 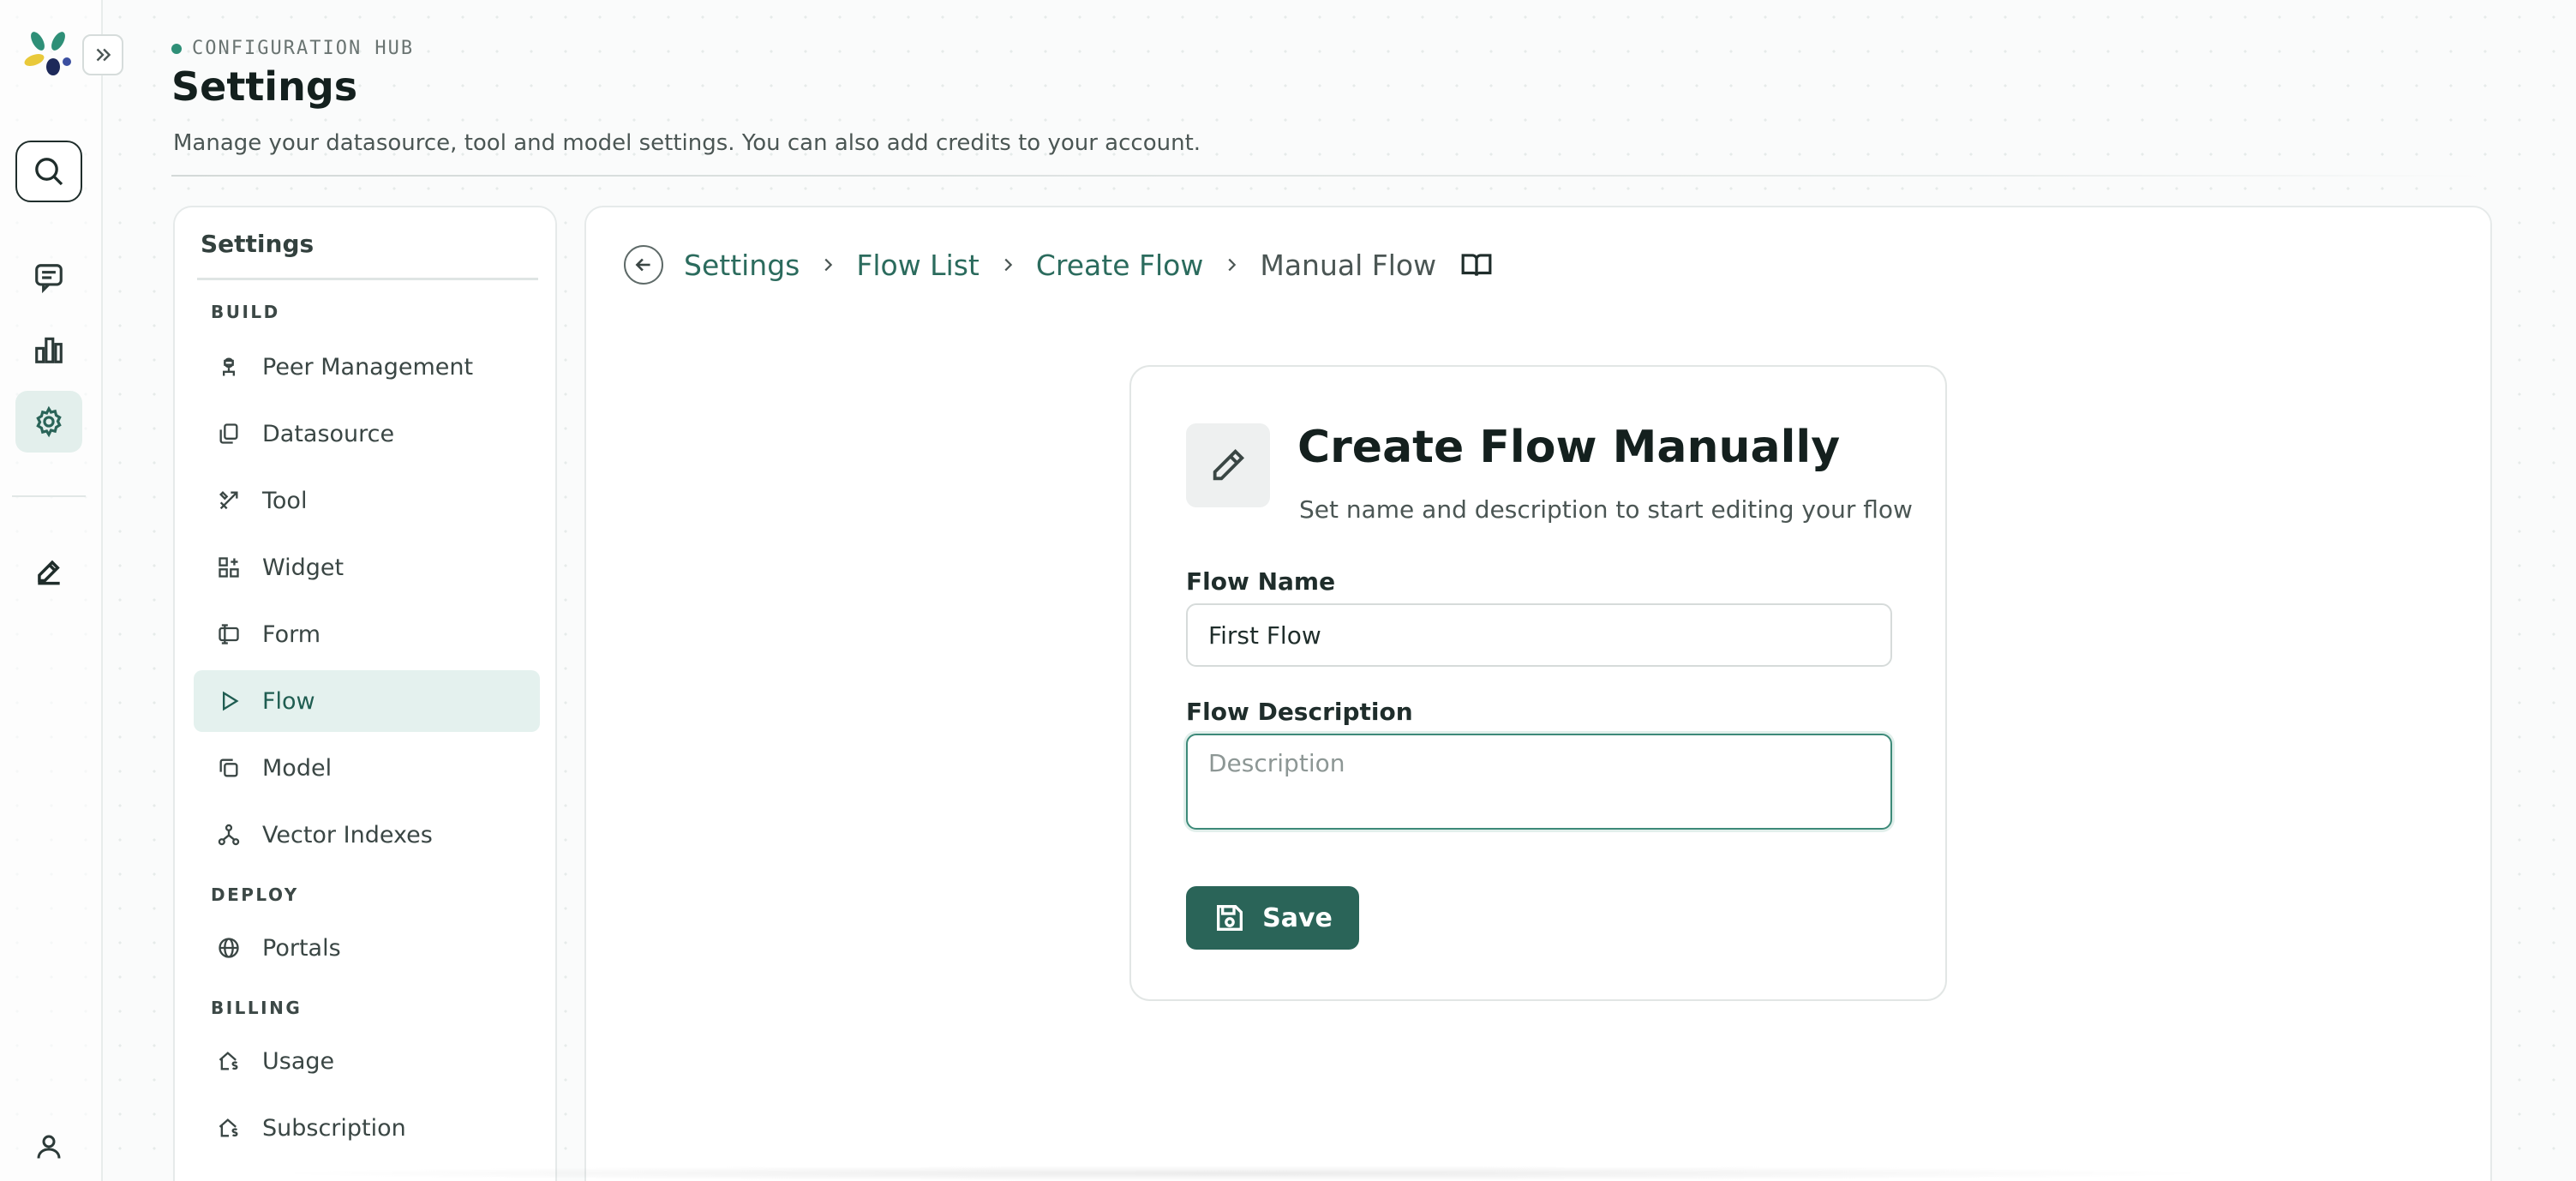 I want to click on sidebar-item-usage: Usage, so click(x=367, y=1061).